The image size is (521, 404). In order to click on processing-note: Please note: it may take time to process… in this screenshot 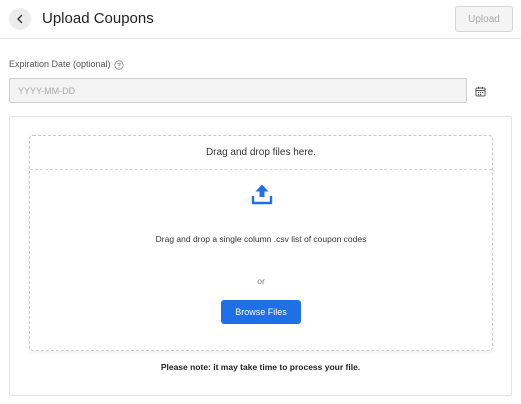, I will do `click(260, 367)`.